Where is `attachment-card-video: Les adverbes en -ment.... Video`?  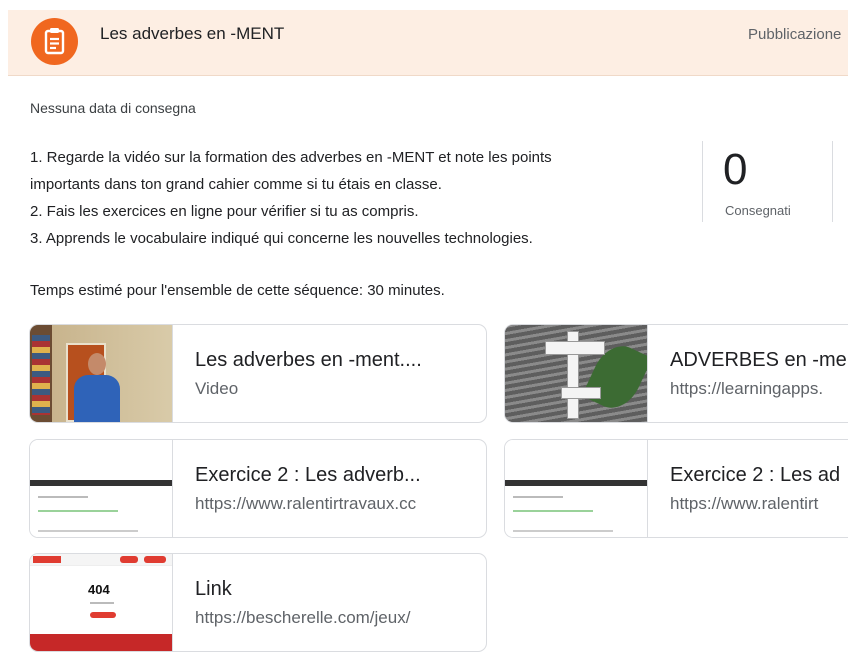
attachment-card-video: Les adverbes en -ment.... Video is located at coordinates (258, 373).